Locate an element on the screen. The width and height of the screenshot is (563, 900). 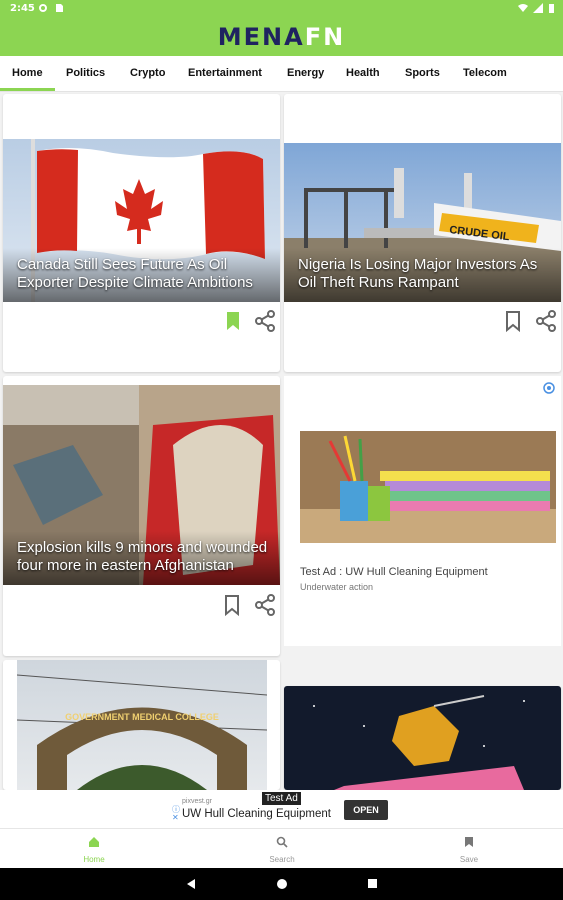
home-icon is located at coordinates (94, 842).